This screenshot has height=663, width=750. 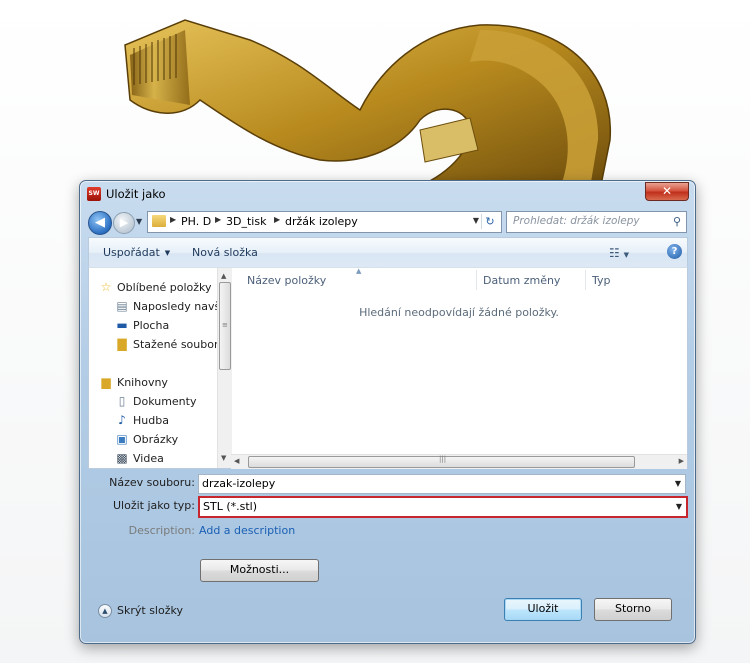 I want to click on back-arrow-icon: ◀, so click(x=100, y=222).